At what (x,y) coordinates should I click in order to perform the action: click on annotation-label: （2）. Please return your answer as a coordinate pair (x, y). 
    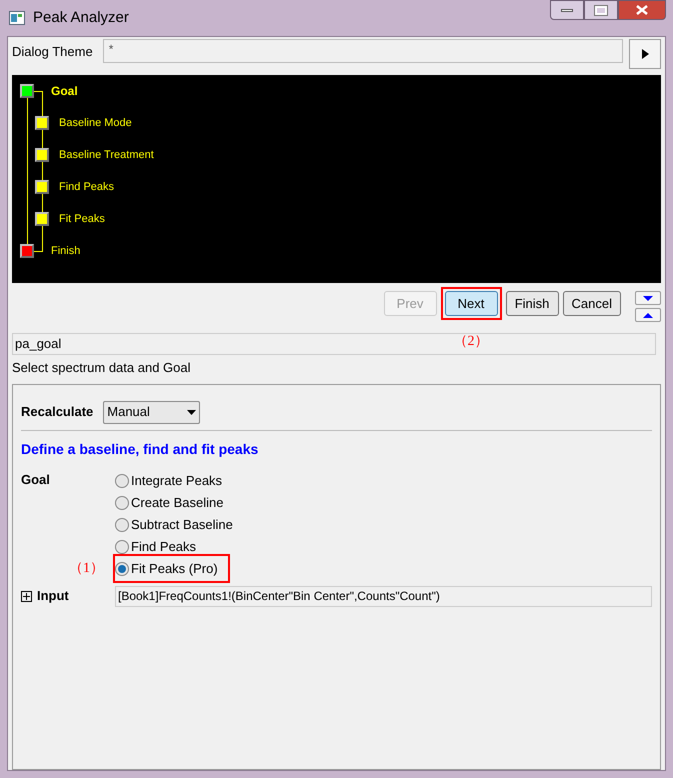
    Looking at the image, I should click on (471, 342).